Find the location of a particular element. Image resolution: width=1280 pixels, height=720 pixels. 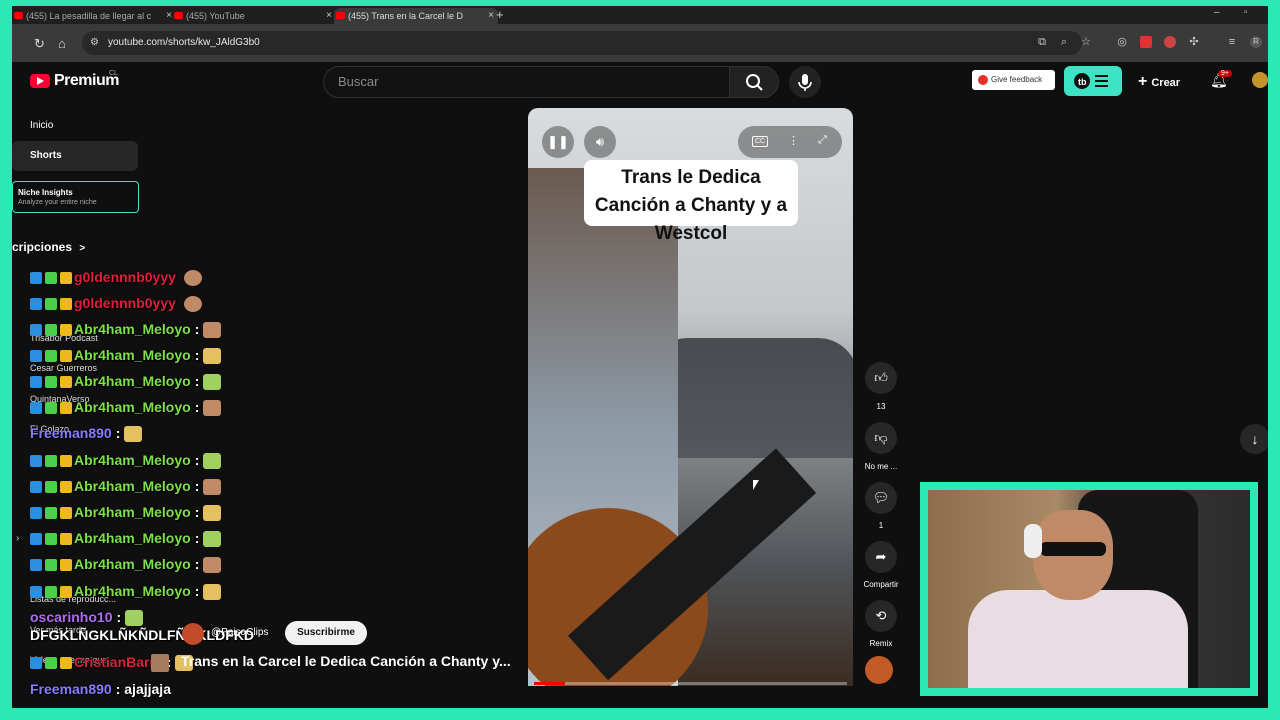

extension-icon: ◎ is located at coordinates (1122, 42).